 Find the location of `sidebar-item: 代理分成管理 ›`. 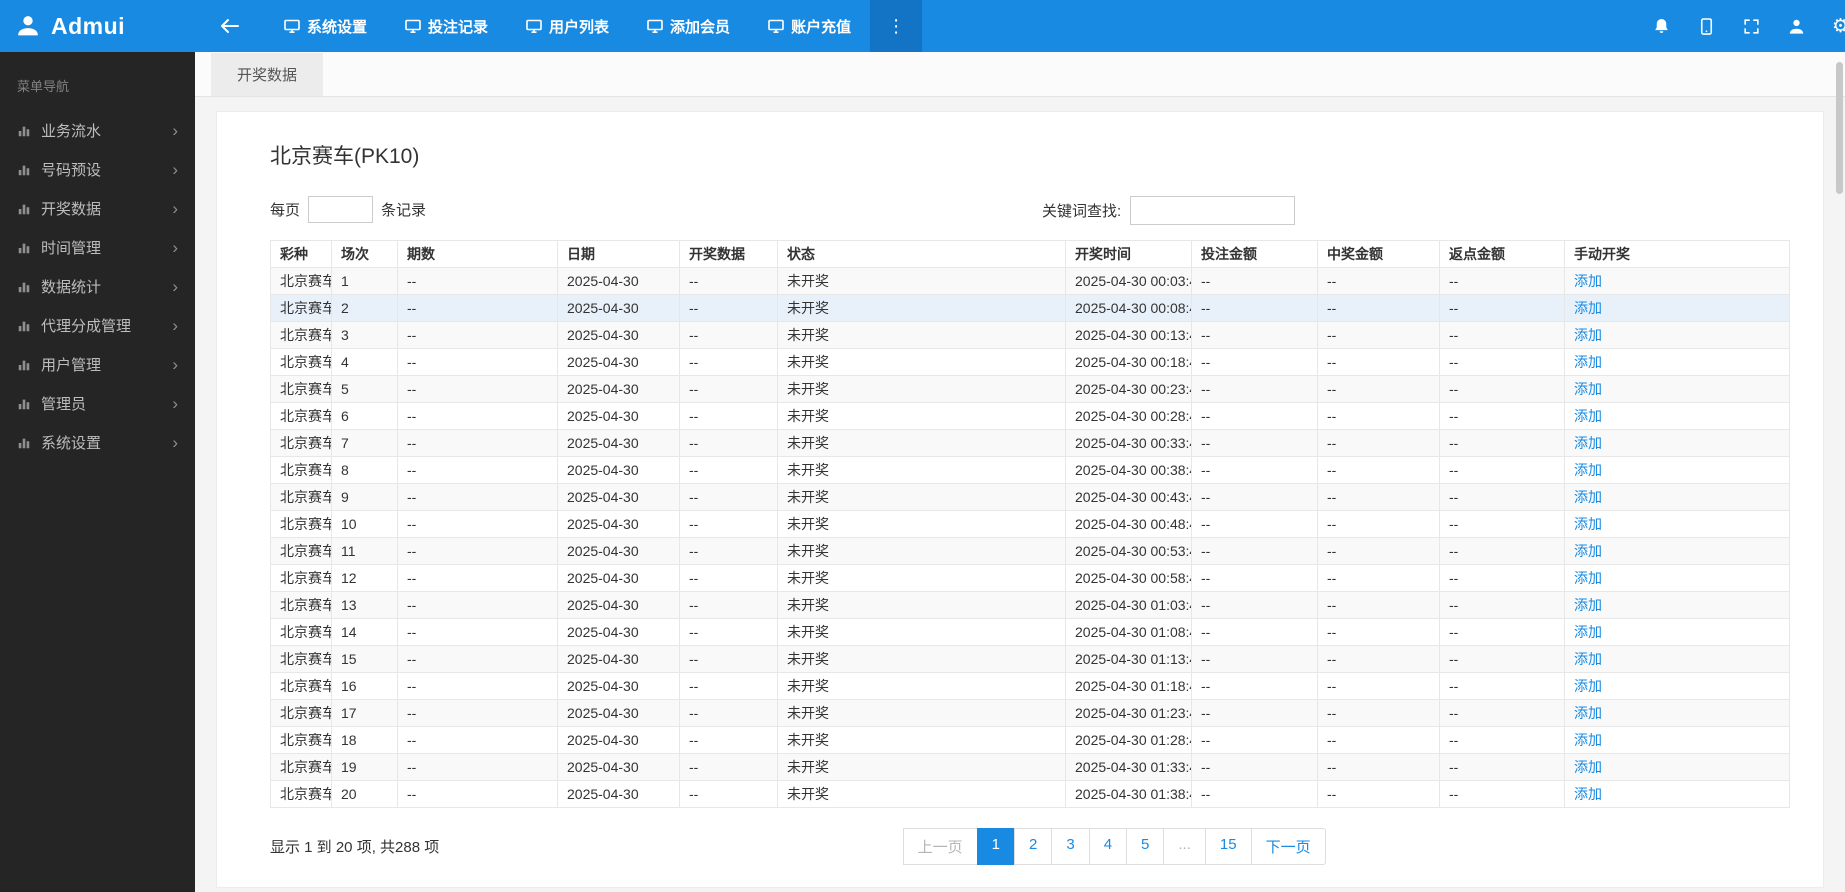

sidebar-item: 代理分成管理 › is located at coordinates (97, 325).